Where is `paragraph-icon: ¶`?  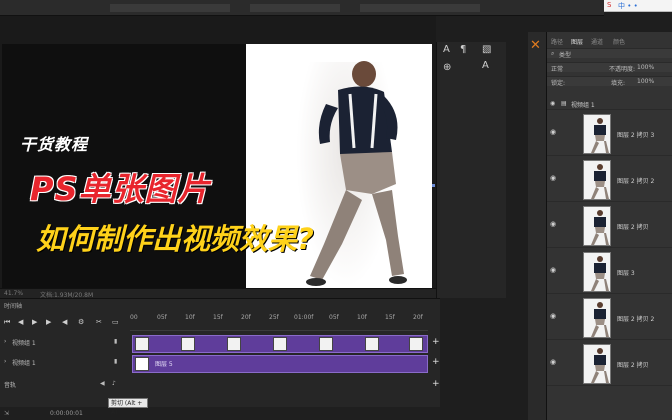 paragraph-icon: ¶ is located at coordinates (463, 49).